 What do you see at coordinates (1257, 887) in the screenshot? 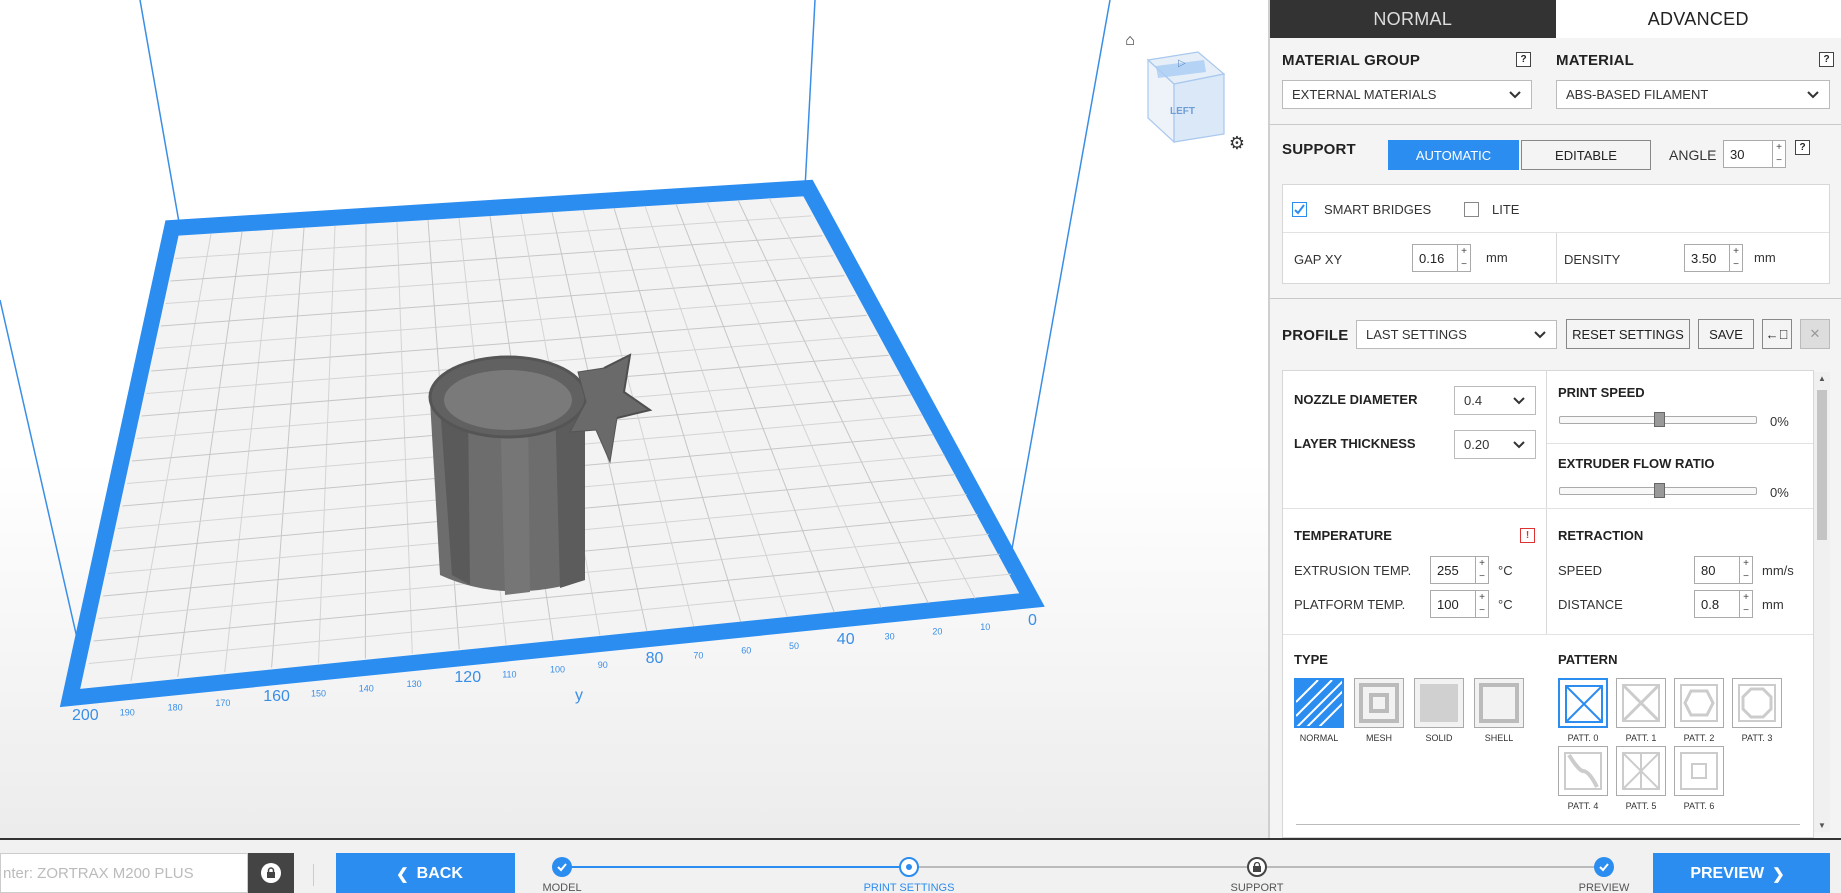
I see `step-label: SUPPORT` at bounding box center [1257, 887].